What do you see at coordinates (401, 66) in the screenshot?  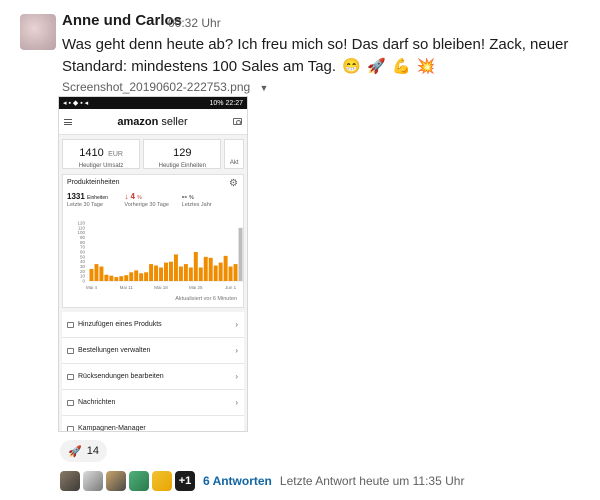 I see `flexed-biceps-emoji: 💪` at bounding box center [401, 66].